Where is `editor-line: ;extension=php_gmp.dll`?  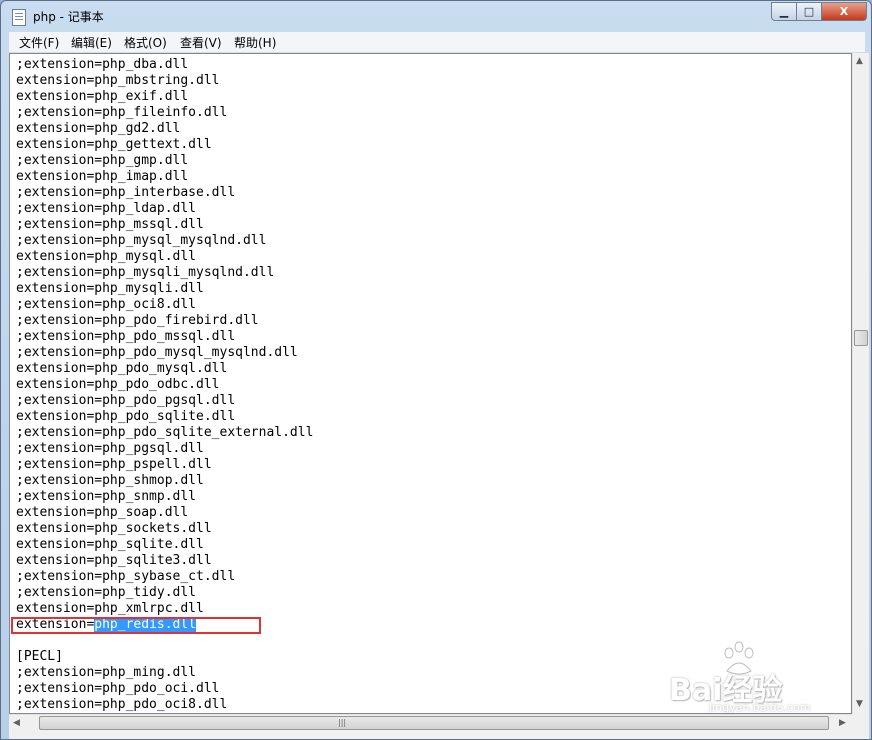 editor-line: ;extension=php_gmp.dll is located at coordinates (164, 161).